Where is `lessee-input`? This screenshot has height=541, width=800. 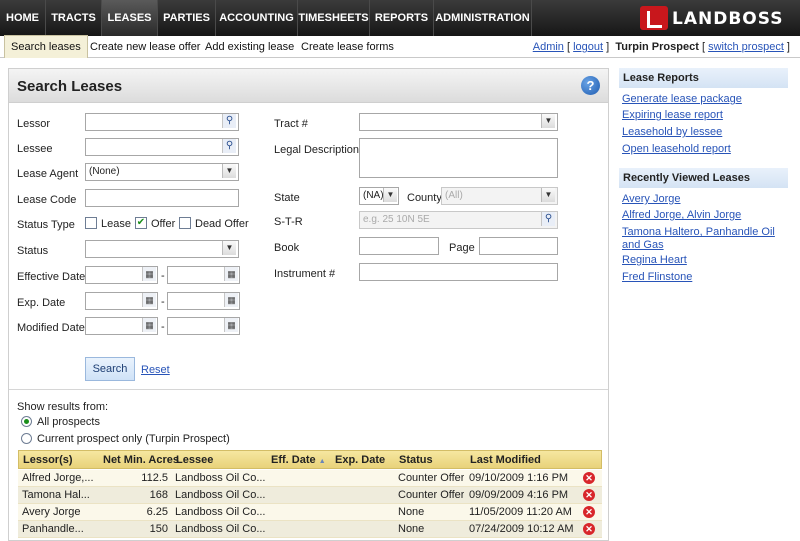 lessee-input is located at coordinates (162, 147).